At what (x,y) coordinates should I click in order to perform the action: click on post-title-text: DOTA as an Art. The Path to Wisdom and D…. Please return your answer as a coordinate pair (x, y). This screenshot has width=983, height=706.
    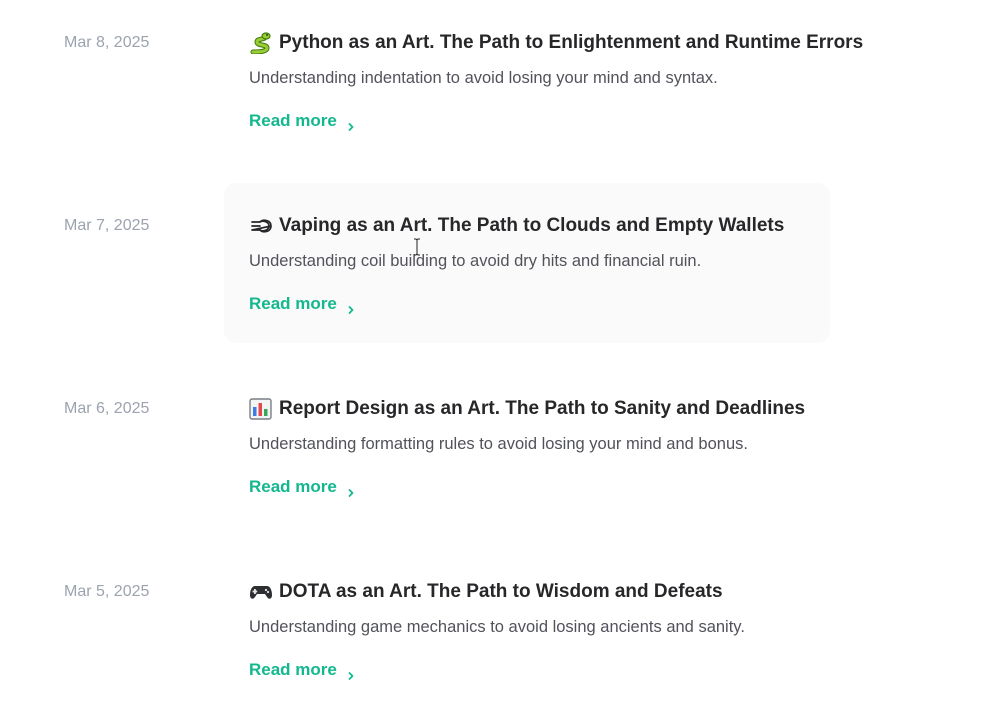
    Looking at the image, I should click on (501, 591).